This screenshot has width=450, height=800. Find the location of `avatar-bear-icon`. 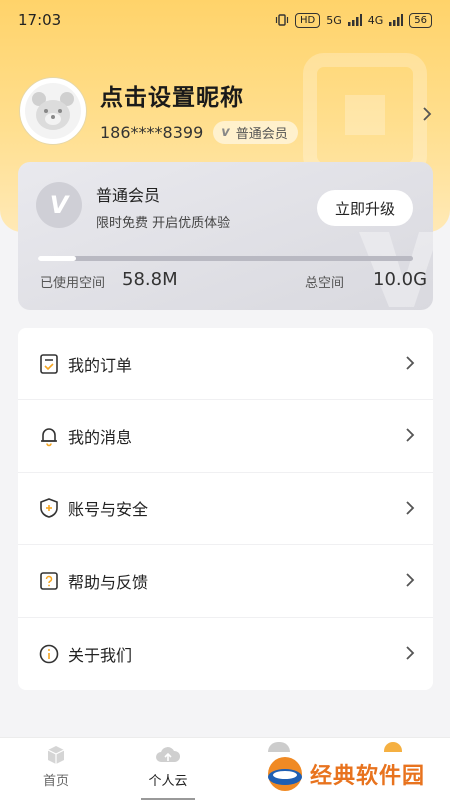

avatar-bear-icon is located at coordinates (53, 111).